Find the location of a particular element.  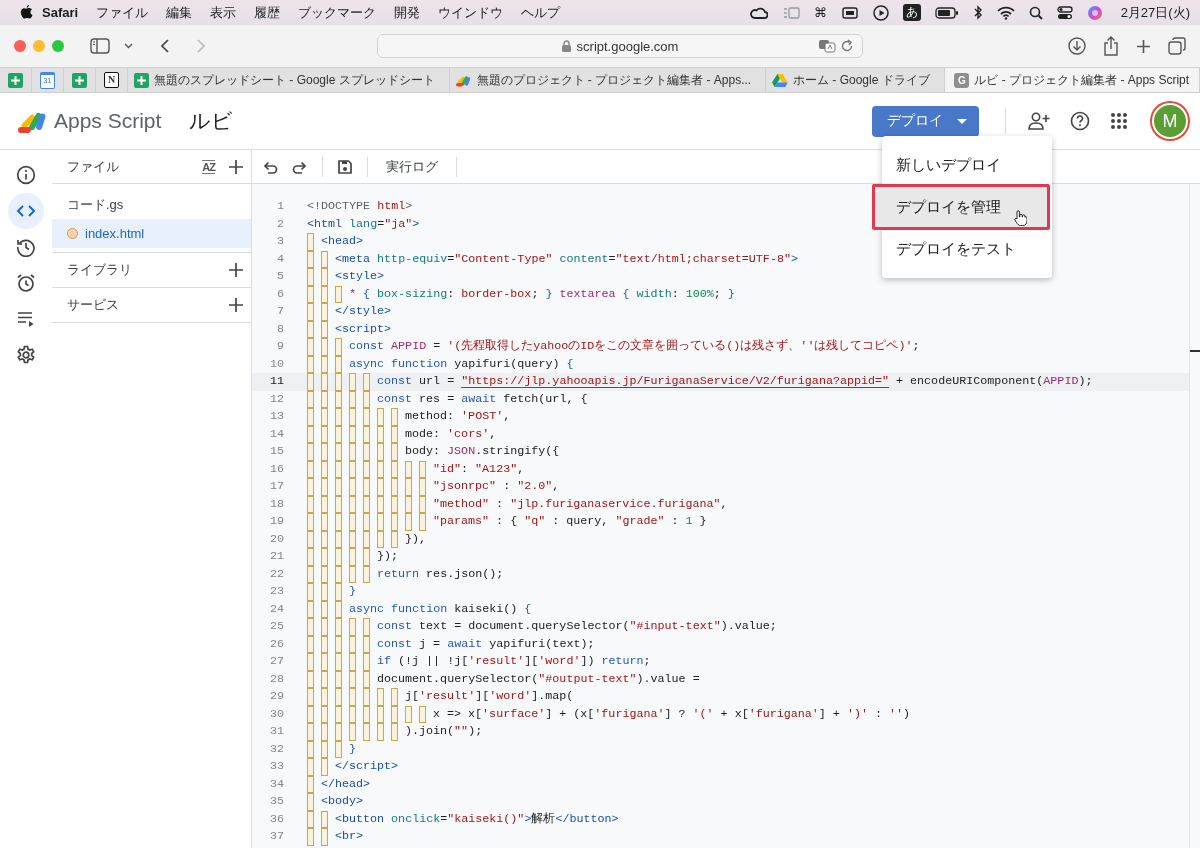

code-line: "id": "A123", is located at coordinates (479, 469).